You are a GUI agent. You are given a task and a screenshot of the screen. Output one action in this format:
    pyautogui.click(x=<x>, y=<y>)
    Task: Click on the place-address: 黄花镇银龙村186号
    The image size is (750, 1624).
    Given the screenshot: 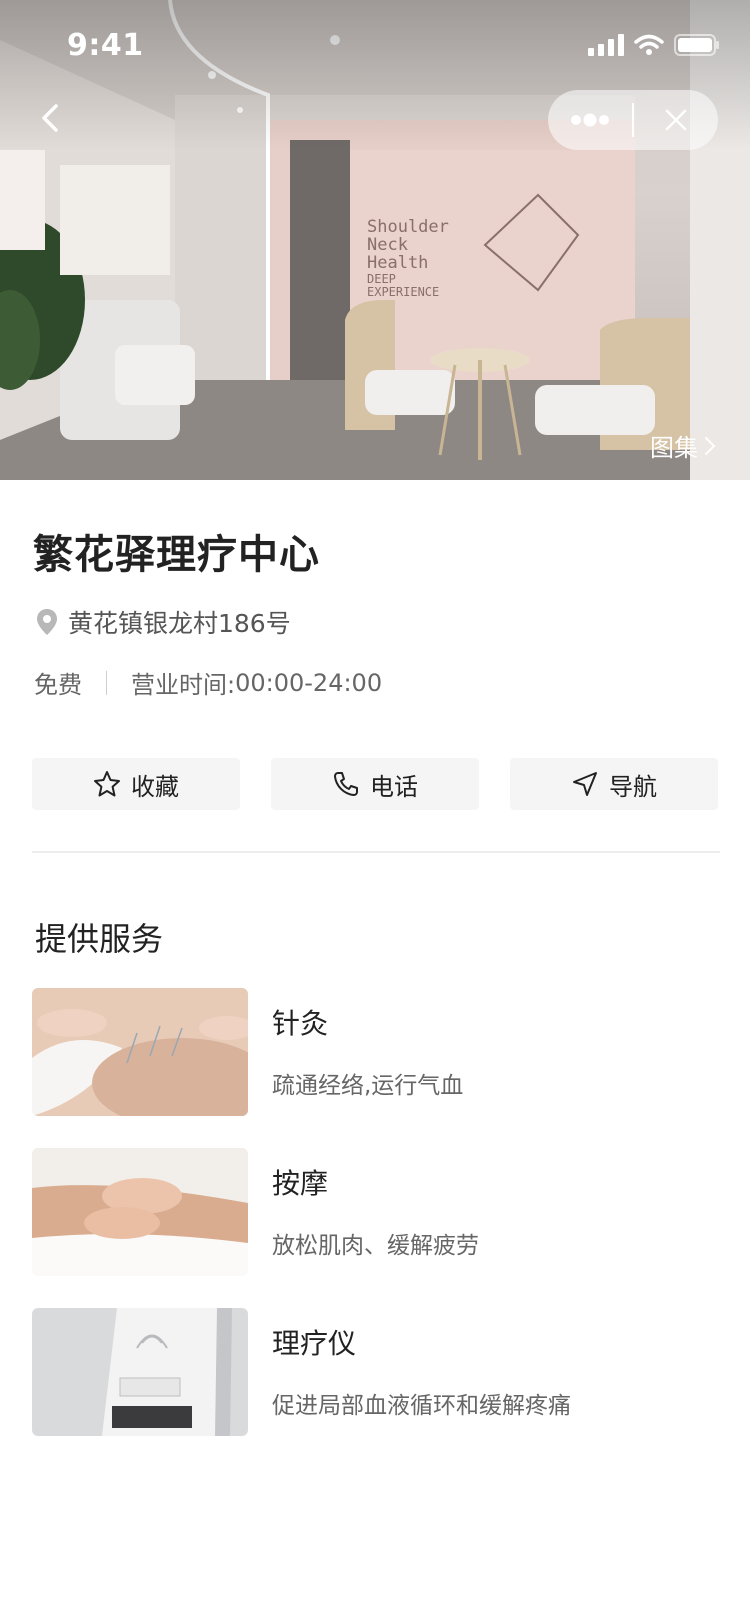 What is the action you would take?
    pyautogui.click(x=163, y=622)
    